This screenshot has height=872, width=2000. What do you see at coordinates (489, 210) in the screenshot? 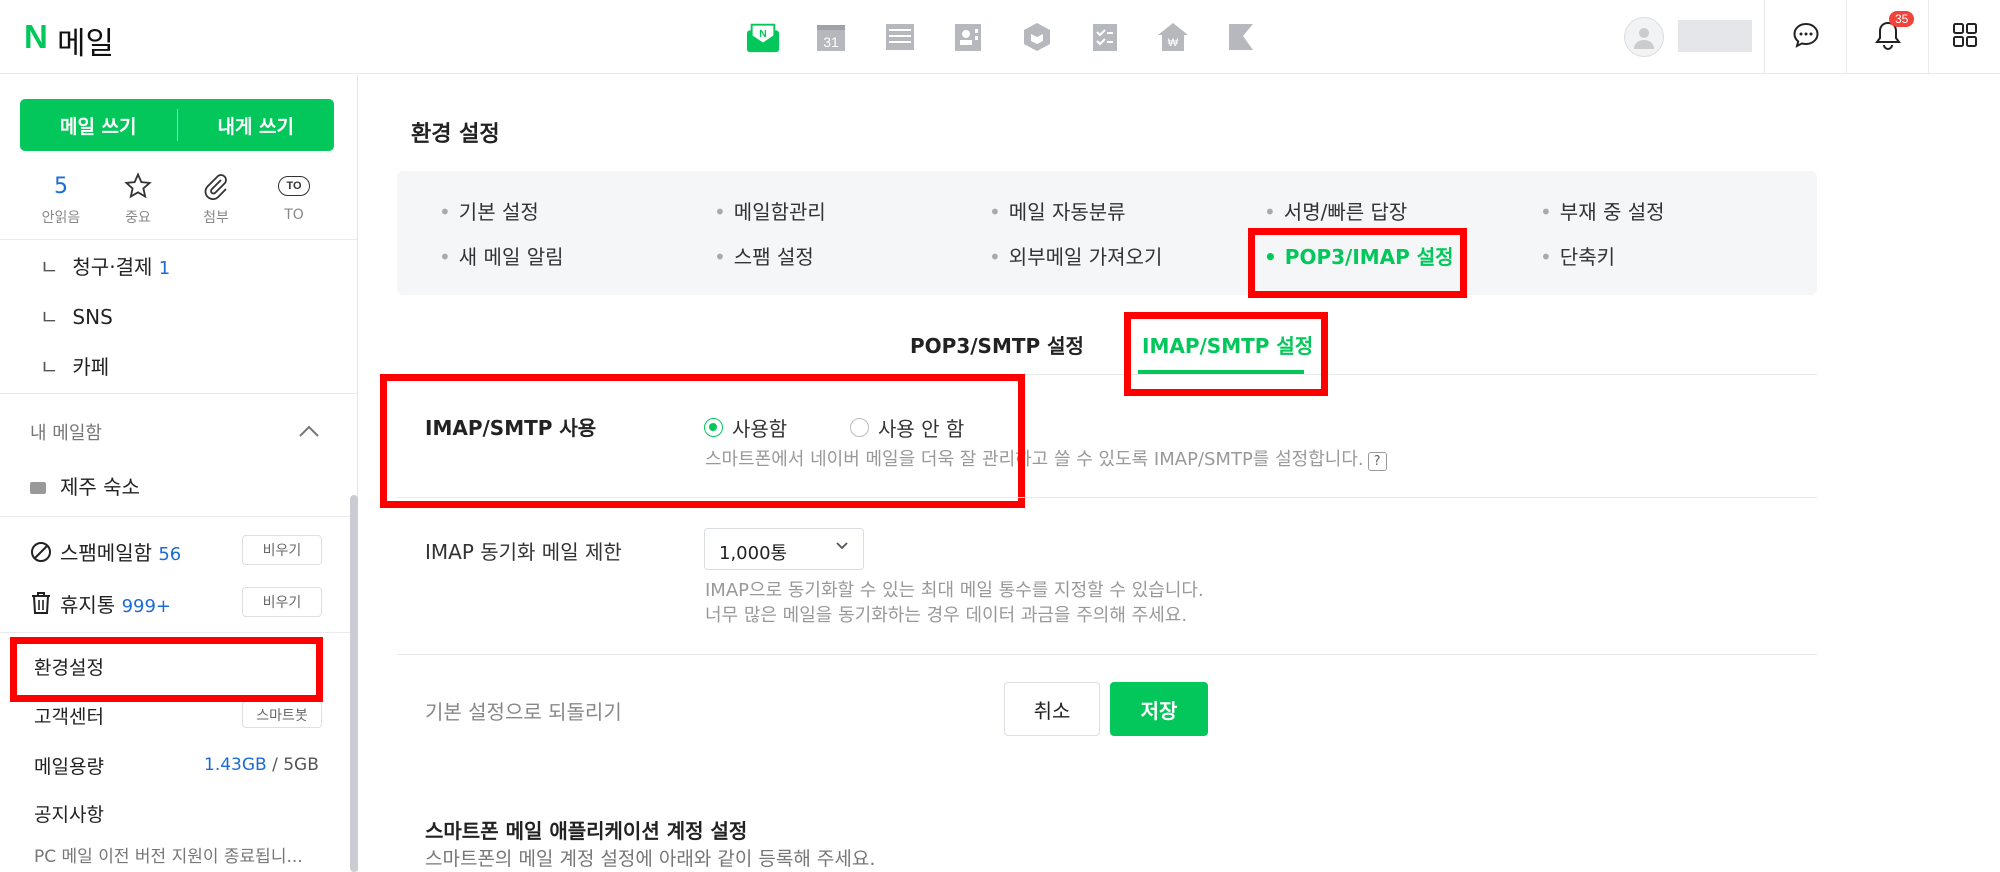
I see `tab-basic-settings: • 기본 설정` at bounding box center [489, 210].